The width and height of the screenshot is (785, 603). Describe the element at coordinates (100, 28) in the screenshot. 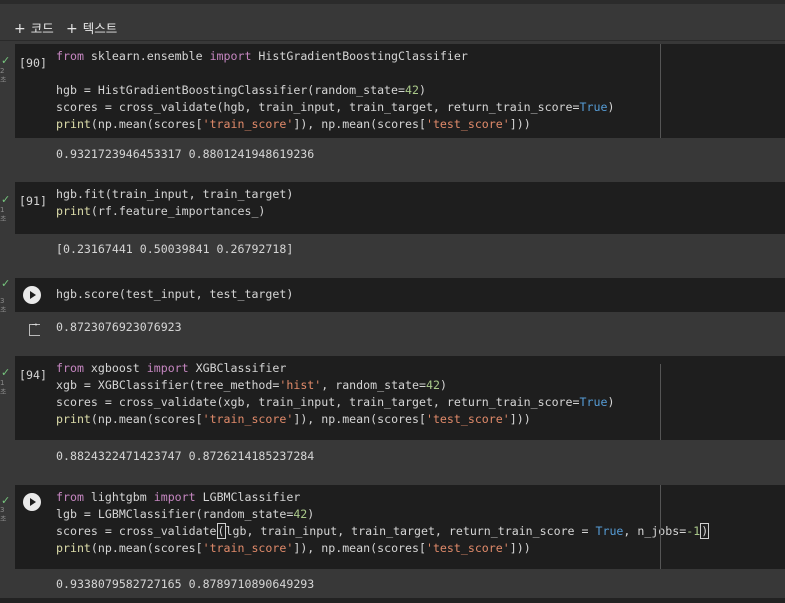

I see `add-text-label: 텍스트` at that location.